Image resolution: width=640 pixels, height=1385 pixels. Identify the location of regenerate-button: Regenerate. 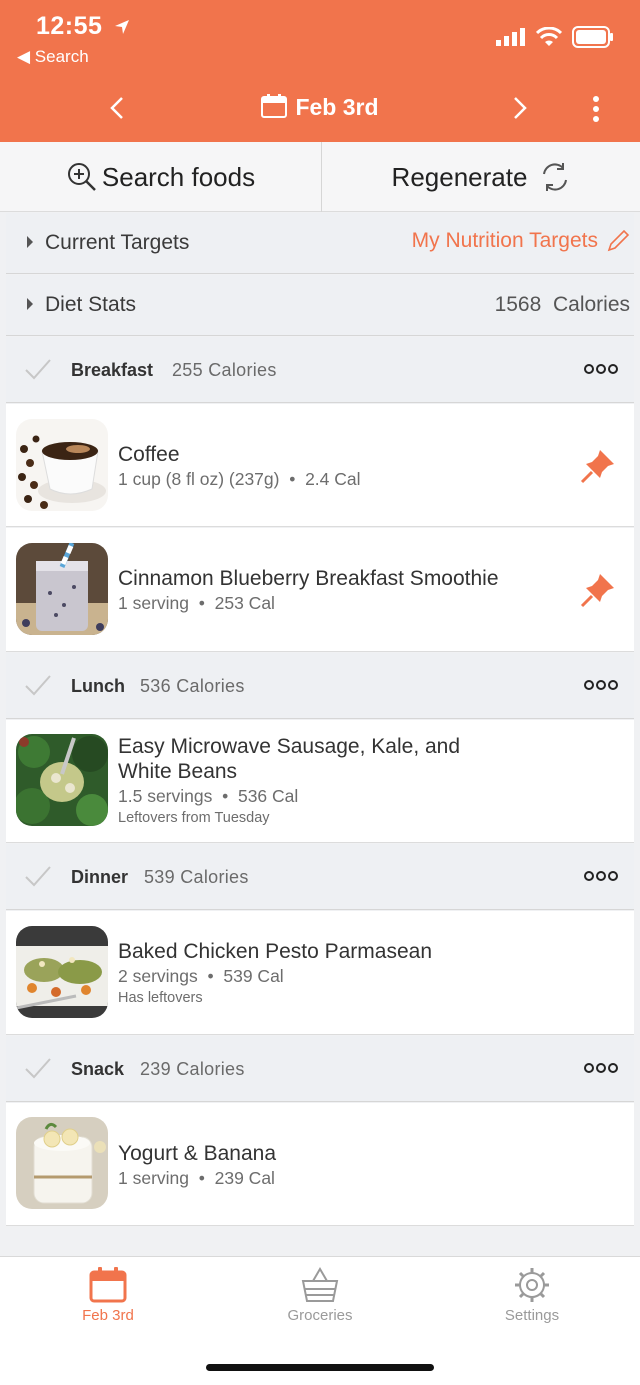
(481, 177).